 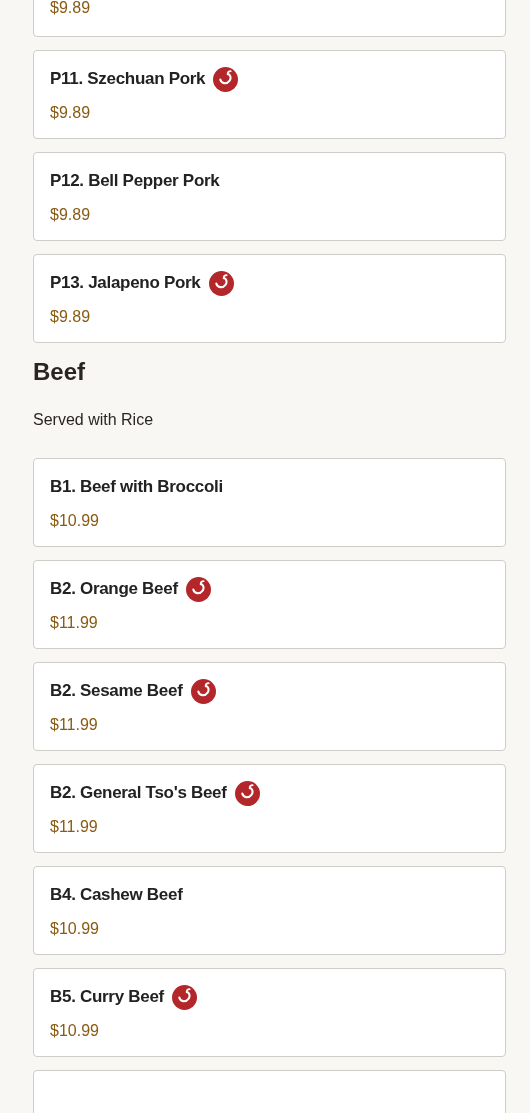 What do you see at coordinates (125, 283) in the screenshot?
I see `item-name: P13. Jalapeno Pork` at bounding box center [125, 283].